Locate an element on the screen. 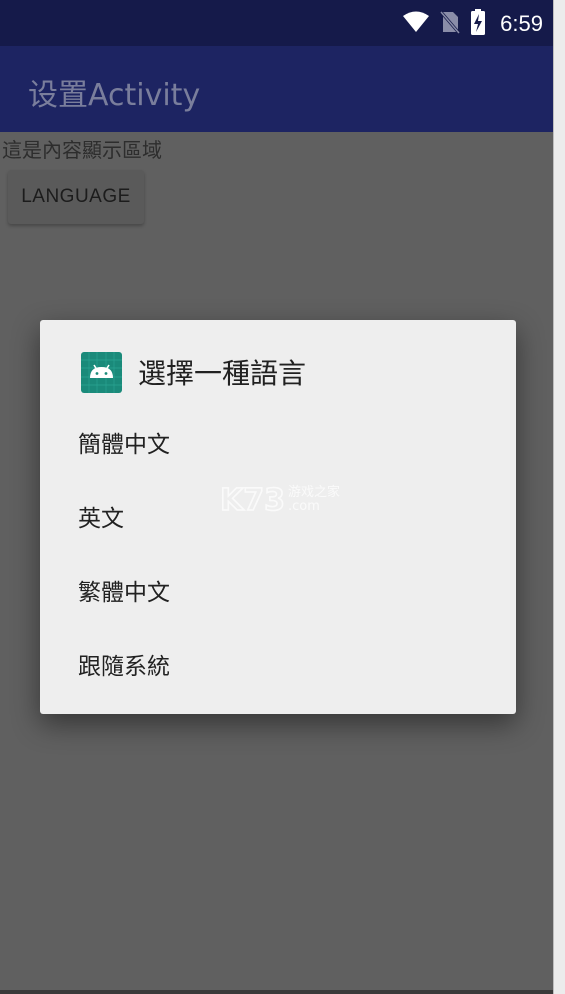  option-traditional-chinese: 繁體中文 is located at coordinates (278, 593).